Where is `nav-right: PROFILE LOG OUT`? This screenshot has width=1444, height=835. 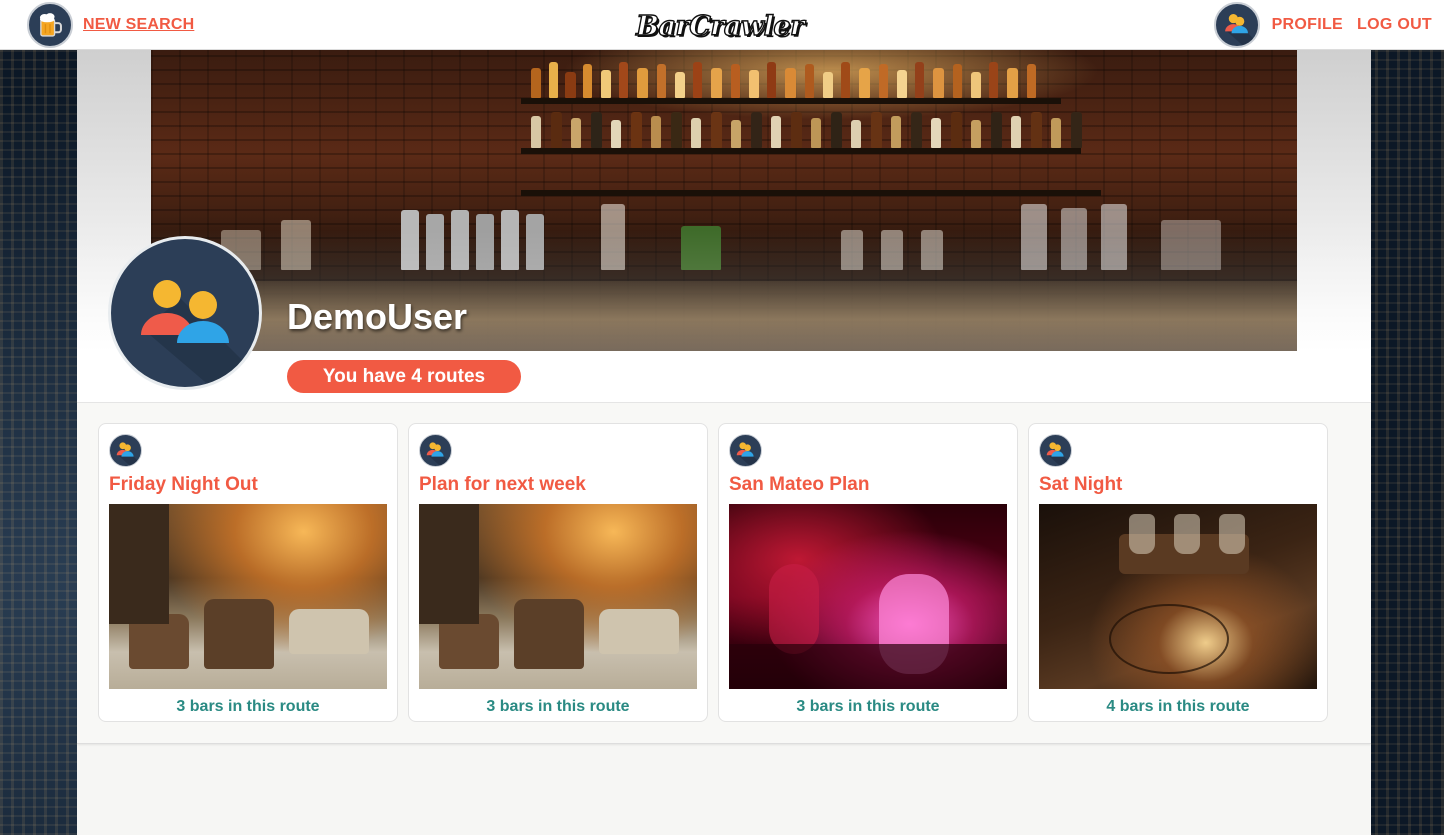
nav-right: PROFILE LOG OUT is located at coordinates (1322, 25).